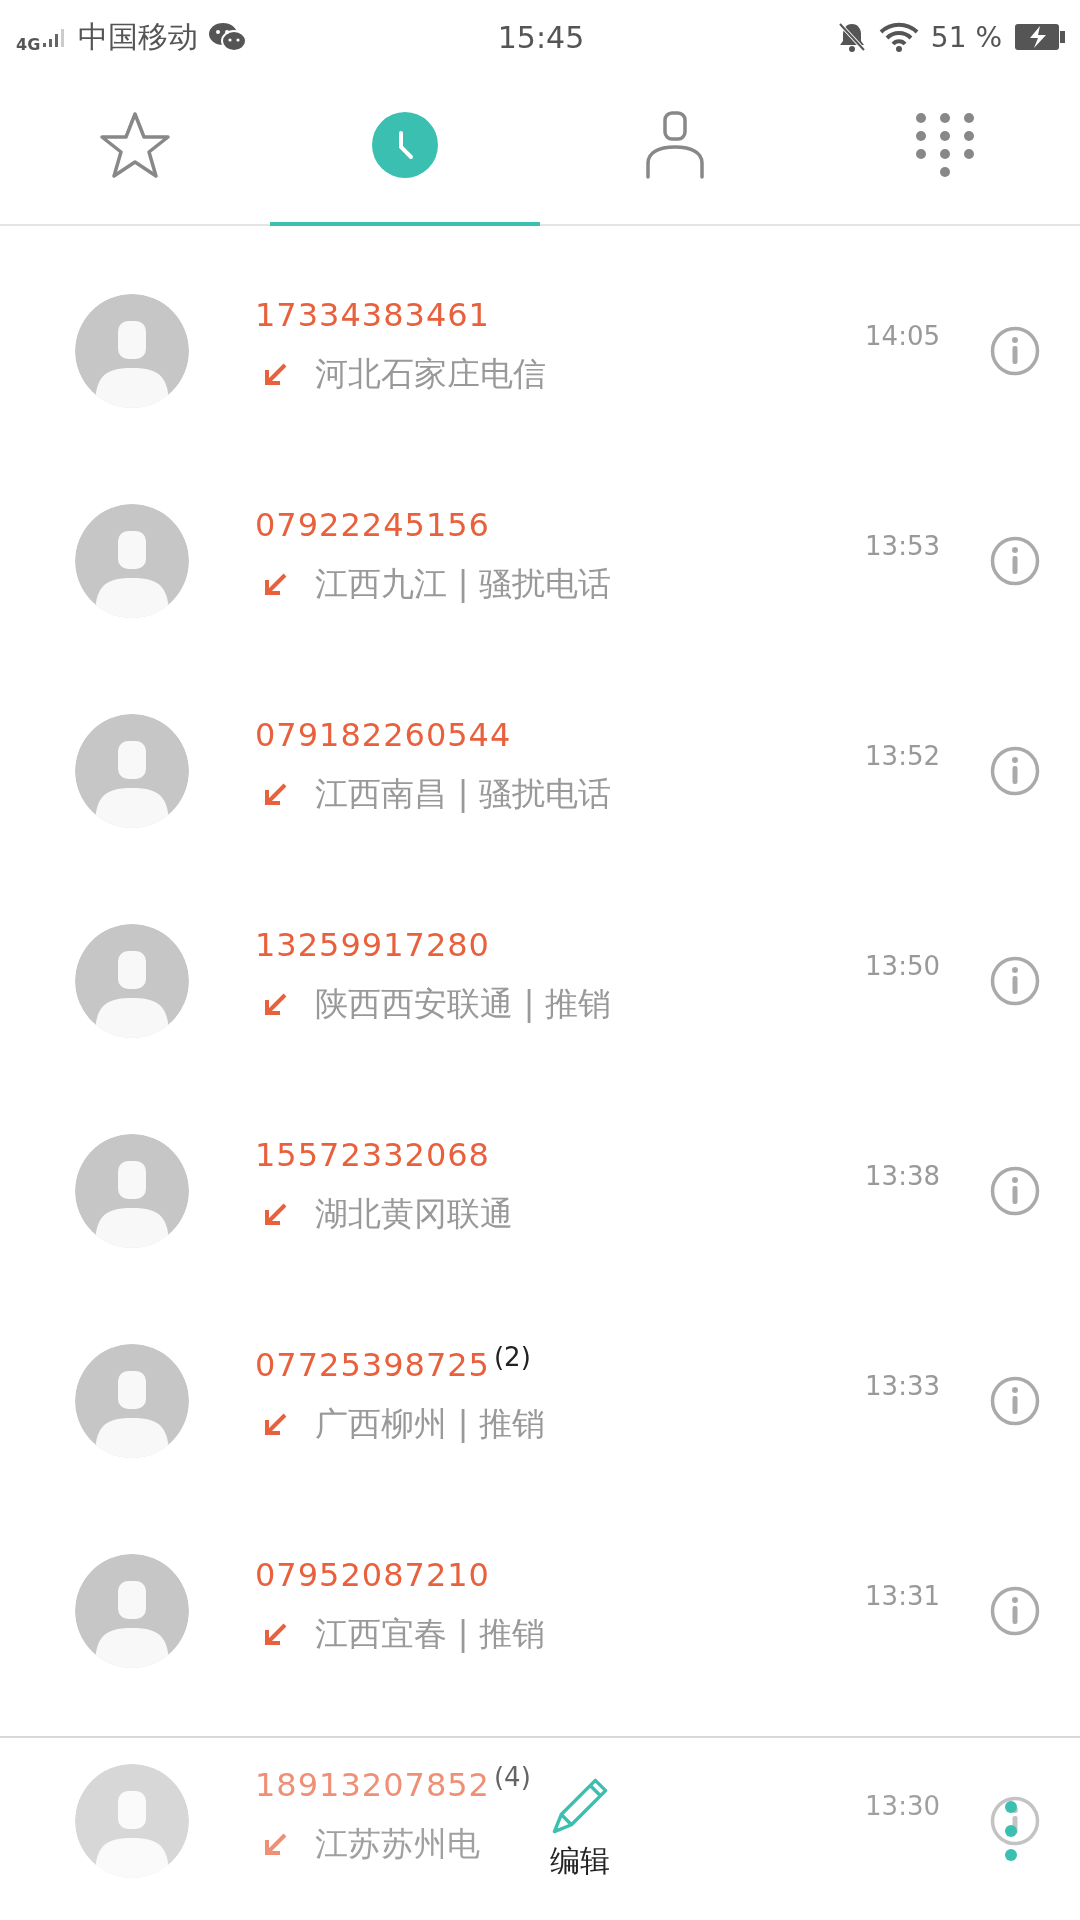  What do you see at coordinates (372, 944) in the screenshot?
I see `phone-number: 13259917280` at bounding box center [372, 944].